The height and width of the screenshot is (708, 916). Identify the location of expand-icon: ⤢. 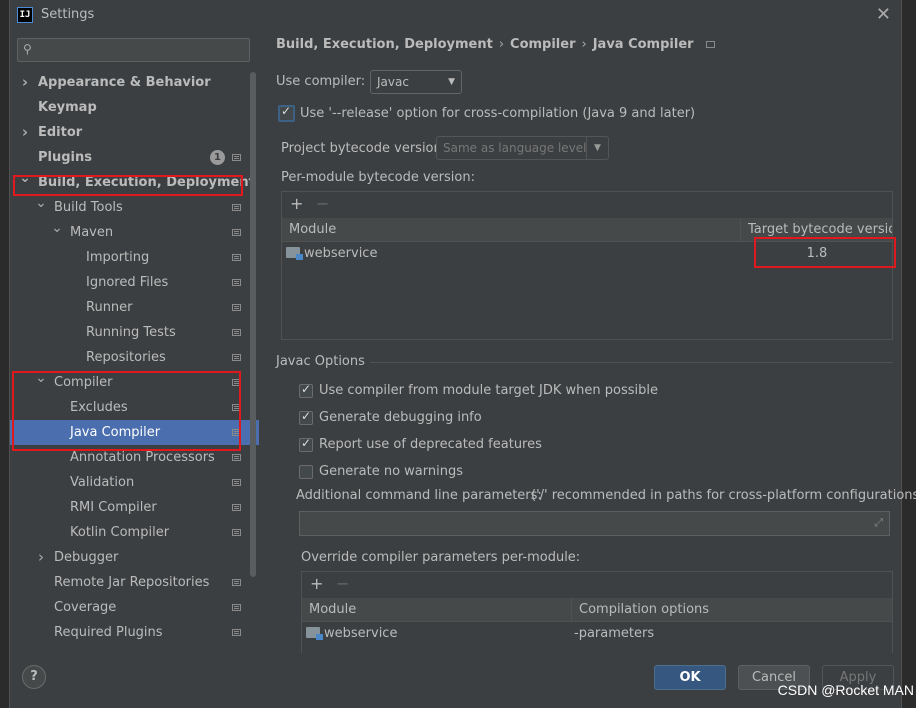
(878, 523).